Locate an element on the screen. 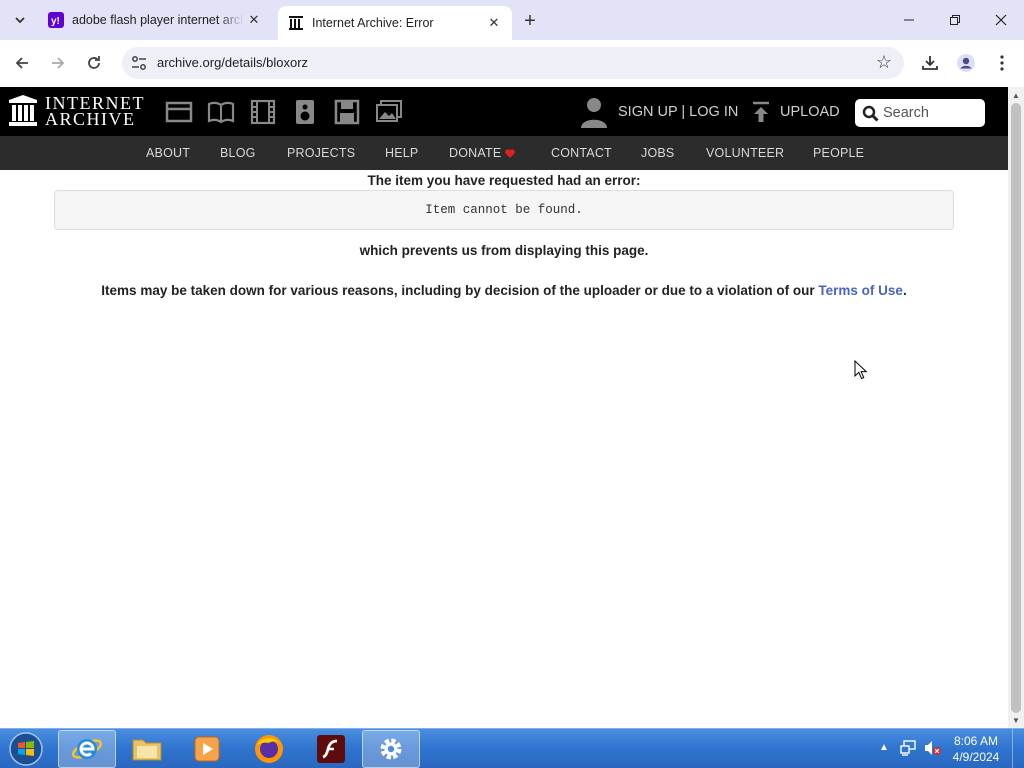  more-vert-icon is located at coordinates (1002, 63).